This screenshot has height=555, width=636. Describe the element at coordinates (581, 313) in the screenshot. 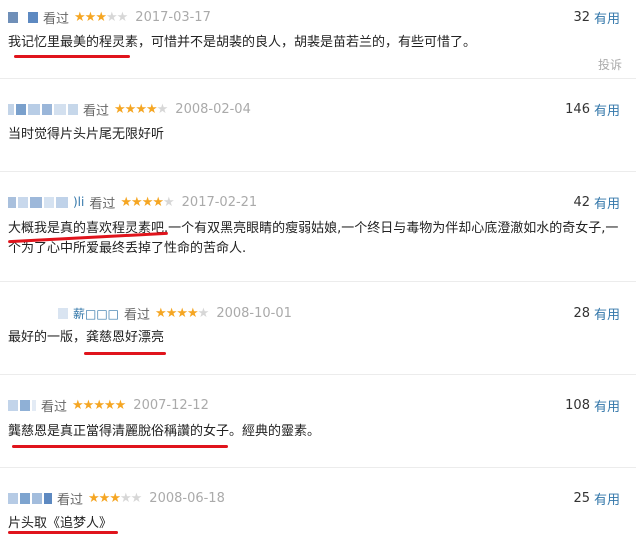

I see `vote-count: 28` at that location.